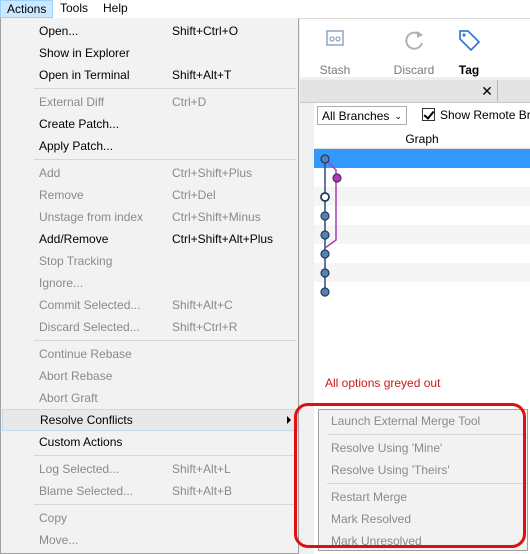 This screenshot has width=530, height=554. I want to click on menu-item-discard-selected: Discard Selected... Shift+Ctrl+R, so click(150, 327).